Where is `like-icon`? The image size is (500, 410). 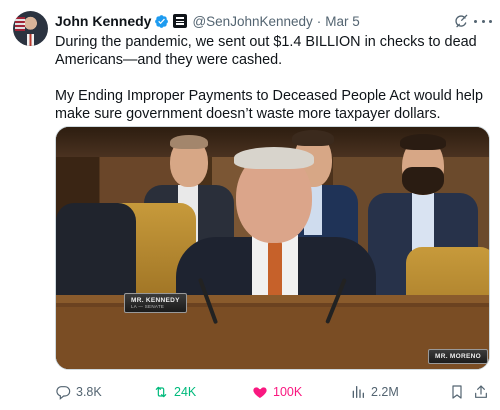
like-icon is located at coordinates (260, 392).